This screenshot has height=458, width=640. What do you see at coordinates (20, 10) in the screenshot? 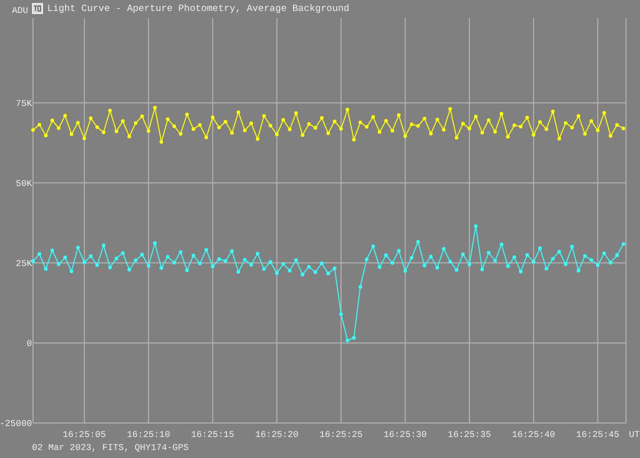
I see `axis-title: ADU` at bounding box center [20, 10].